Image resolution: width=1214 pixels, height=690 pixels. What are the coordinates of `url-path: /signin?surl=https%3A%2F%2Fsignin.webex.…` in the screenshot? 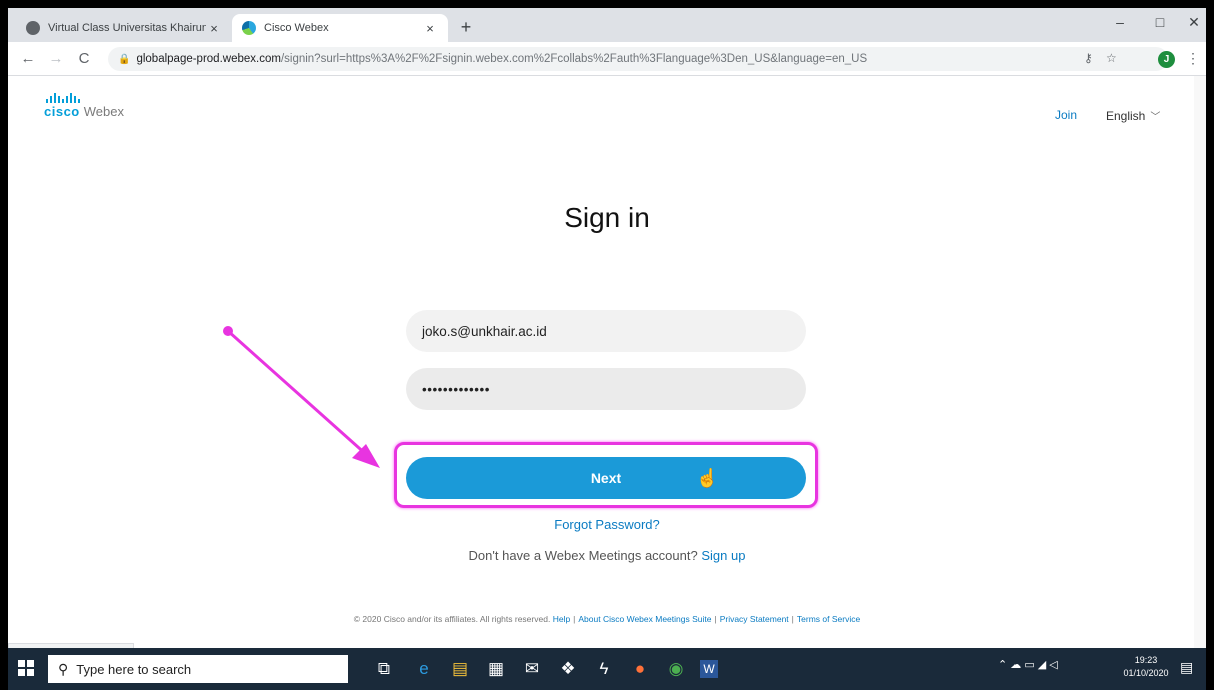 It's located at (574, 59).